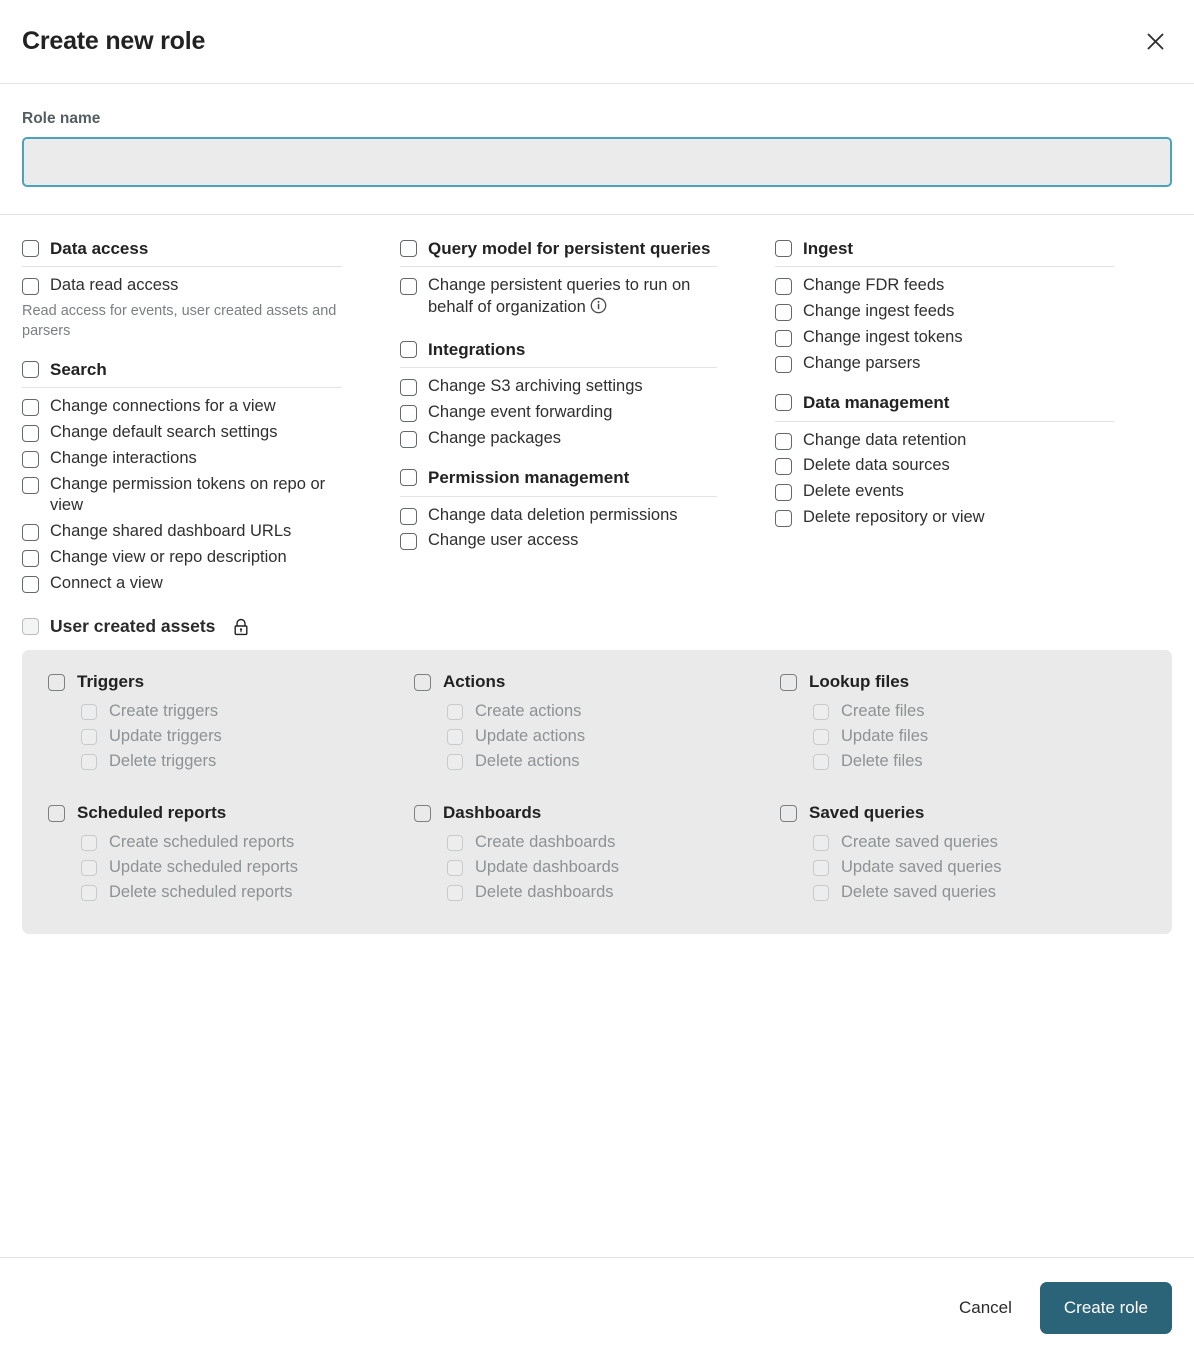 This screenshot has width=1194, height=1358. Describe the element at coordinates (963, 682) in the screenshot. I see `uca-group-header: Lookup files` at that location.